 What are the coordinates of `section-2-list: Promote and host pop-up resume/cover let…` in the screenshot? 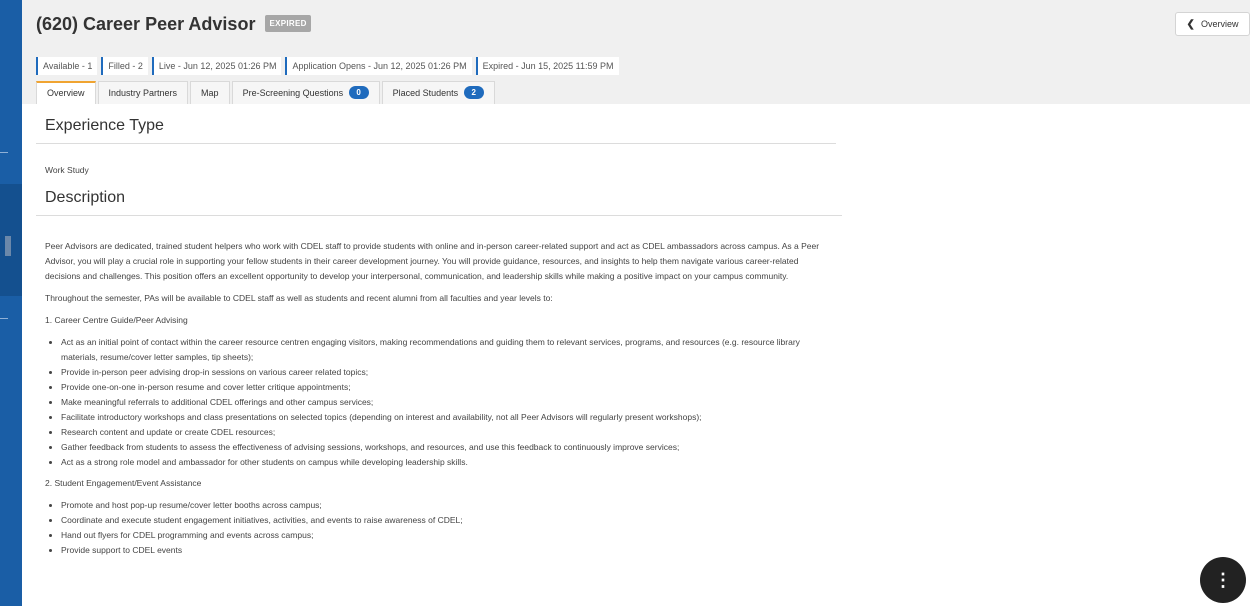 It's located at (440, 528).